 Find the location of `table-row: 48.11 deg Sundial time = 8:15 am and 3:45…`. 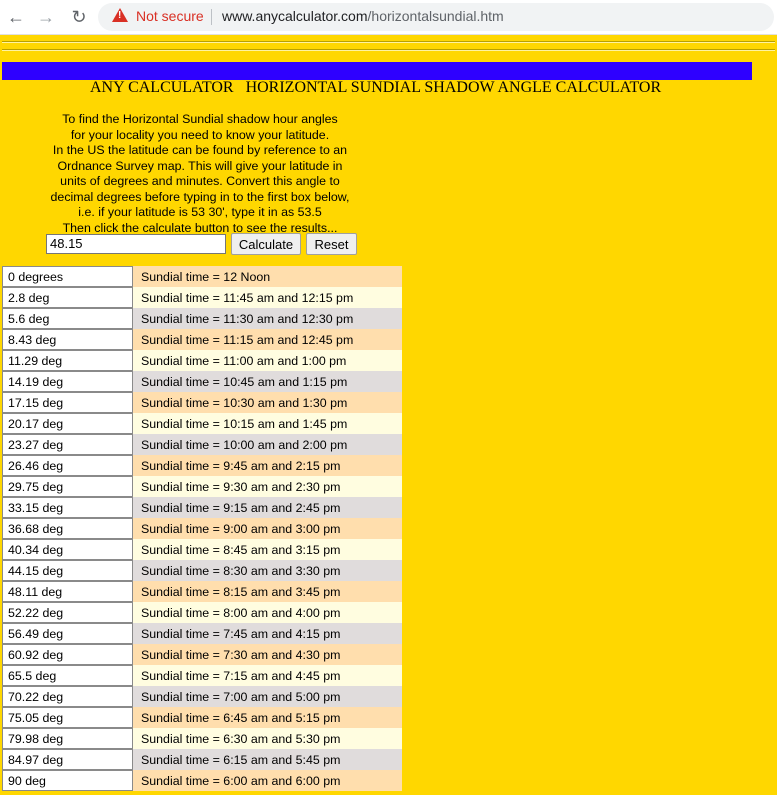

table-row: 48.11 deg Sundial time = 8:15 am and 3:45… is located at coordinates (202, 591).